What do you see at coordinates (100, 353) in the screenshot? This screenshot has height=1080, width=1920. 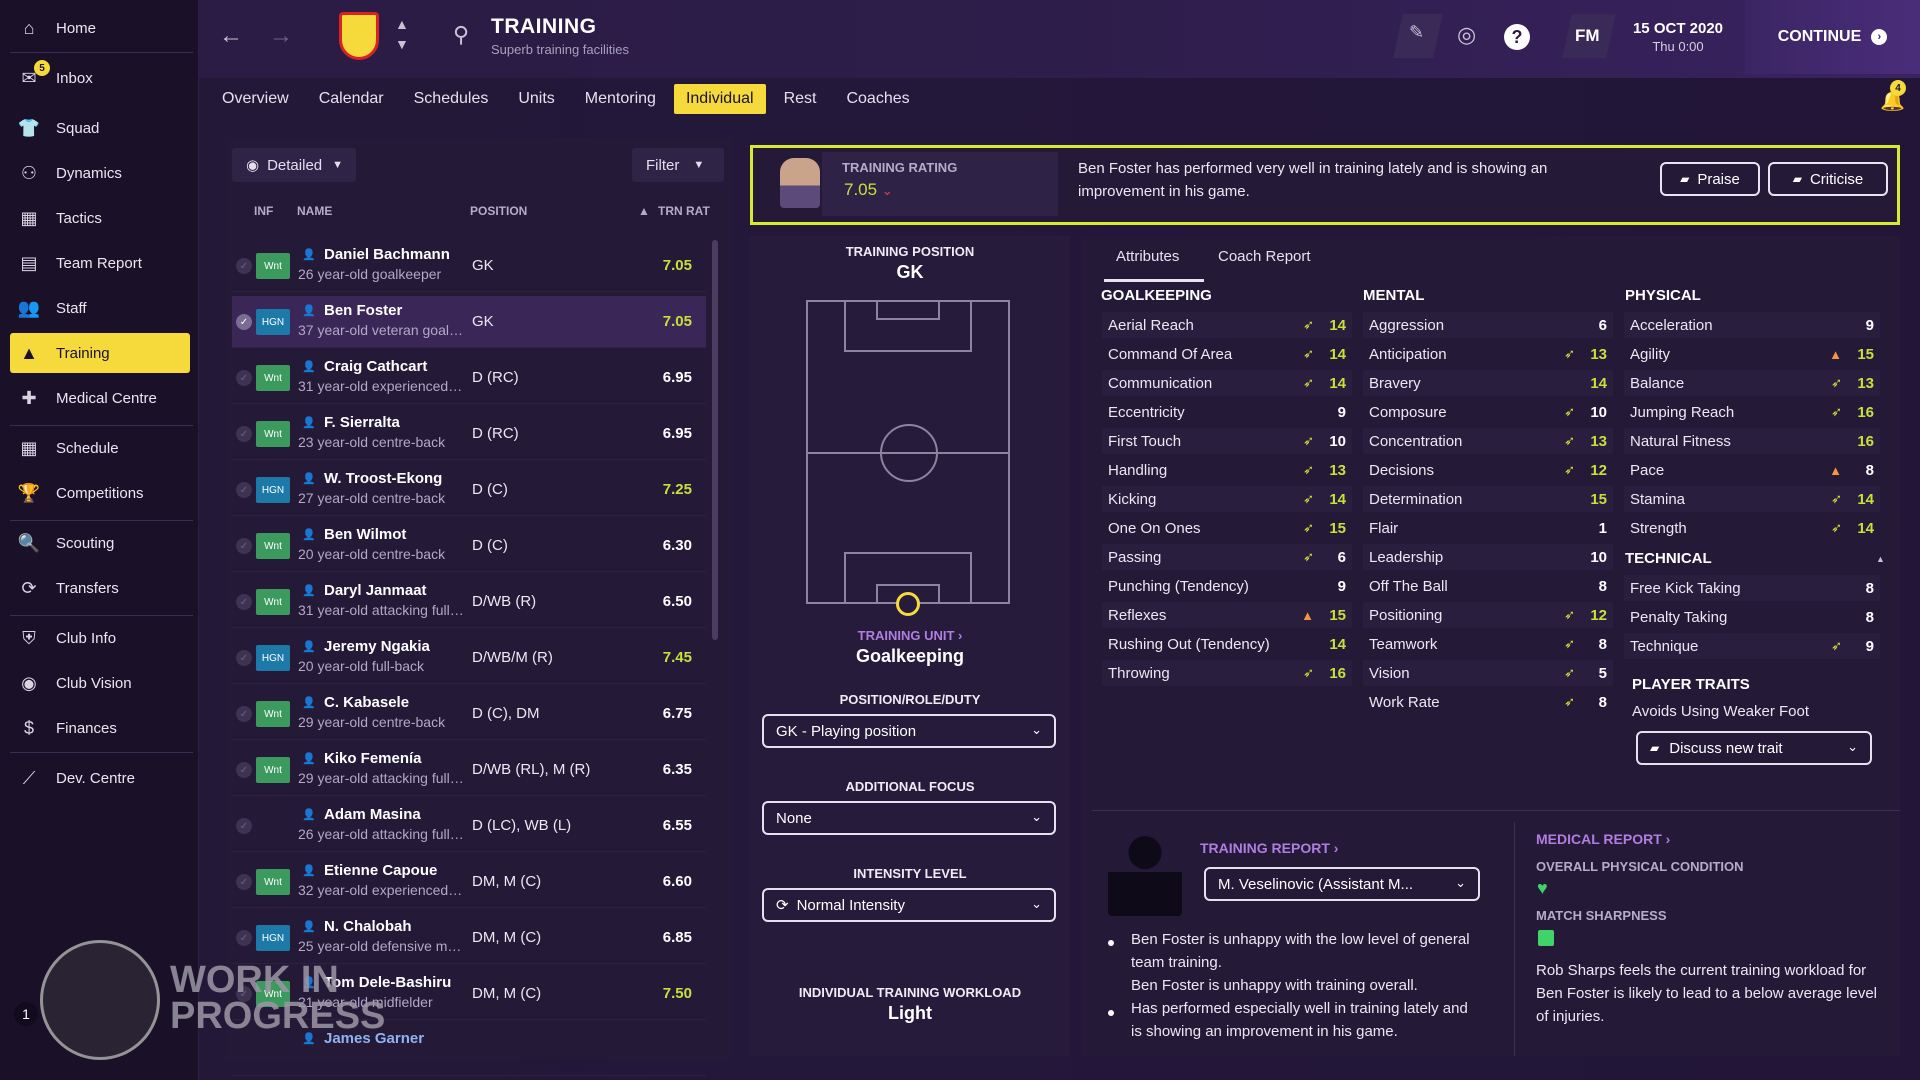 I see `sidebar-item-training: ▲ Training` at bounding box center [100, 353].